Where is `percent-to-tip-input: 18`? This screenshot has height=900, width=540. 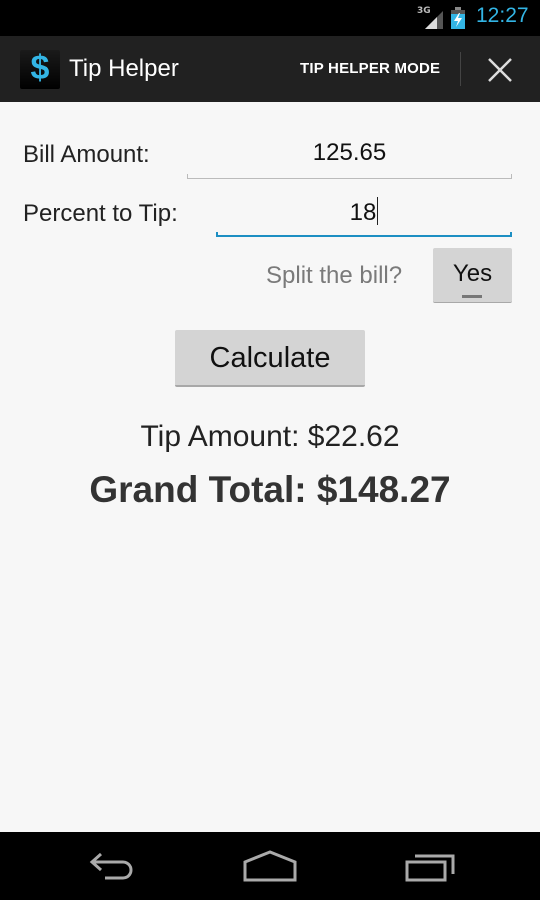 percent-to-tip-input: 18 is located at coordinates (364, 217).